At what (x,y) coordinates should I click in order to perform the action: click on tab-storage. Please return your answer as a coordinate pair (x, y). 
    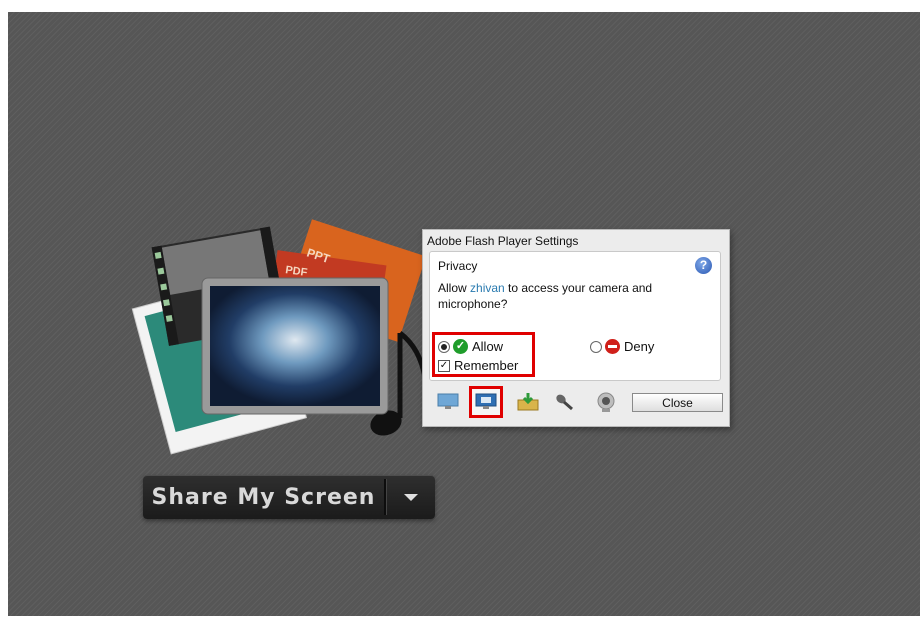
    Looking at the image, I should click on (528, 402).